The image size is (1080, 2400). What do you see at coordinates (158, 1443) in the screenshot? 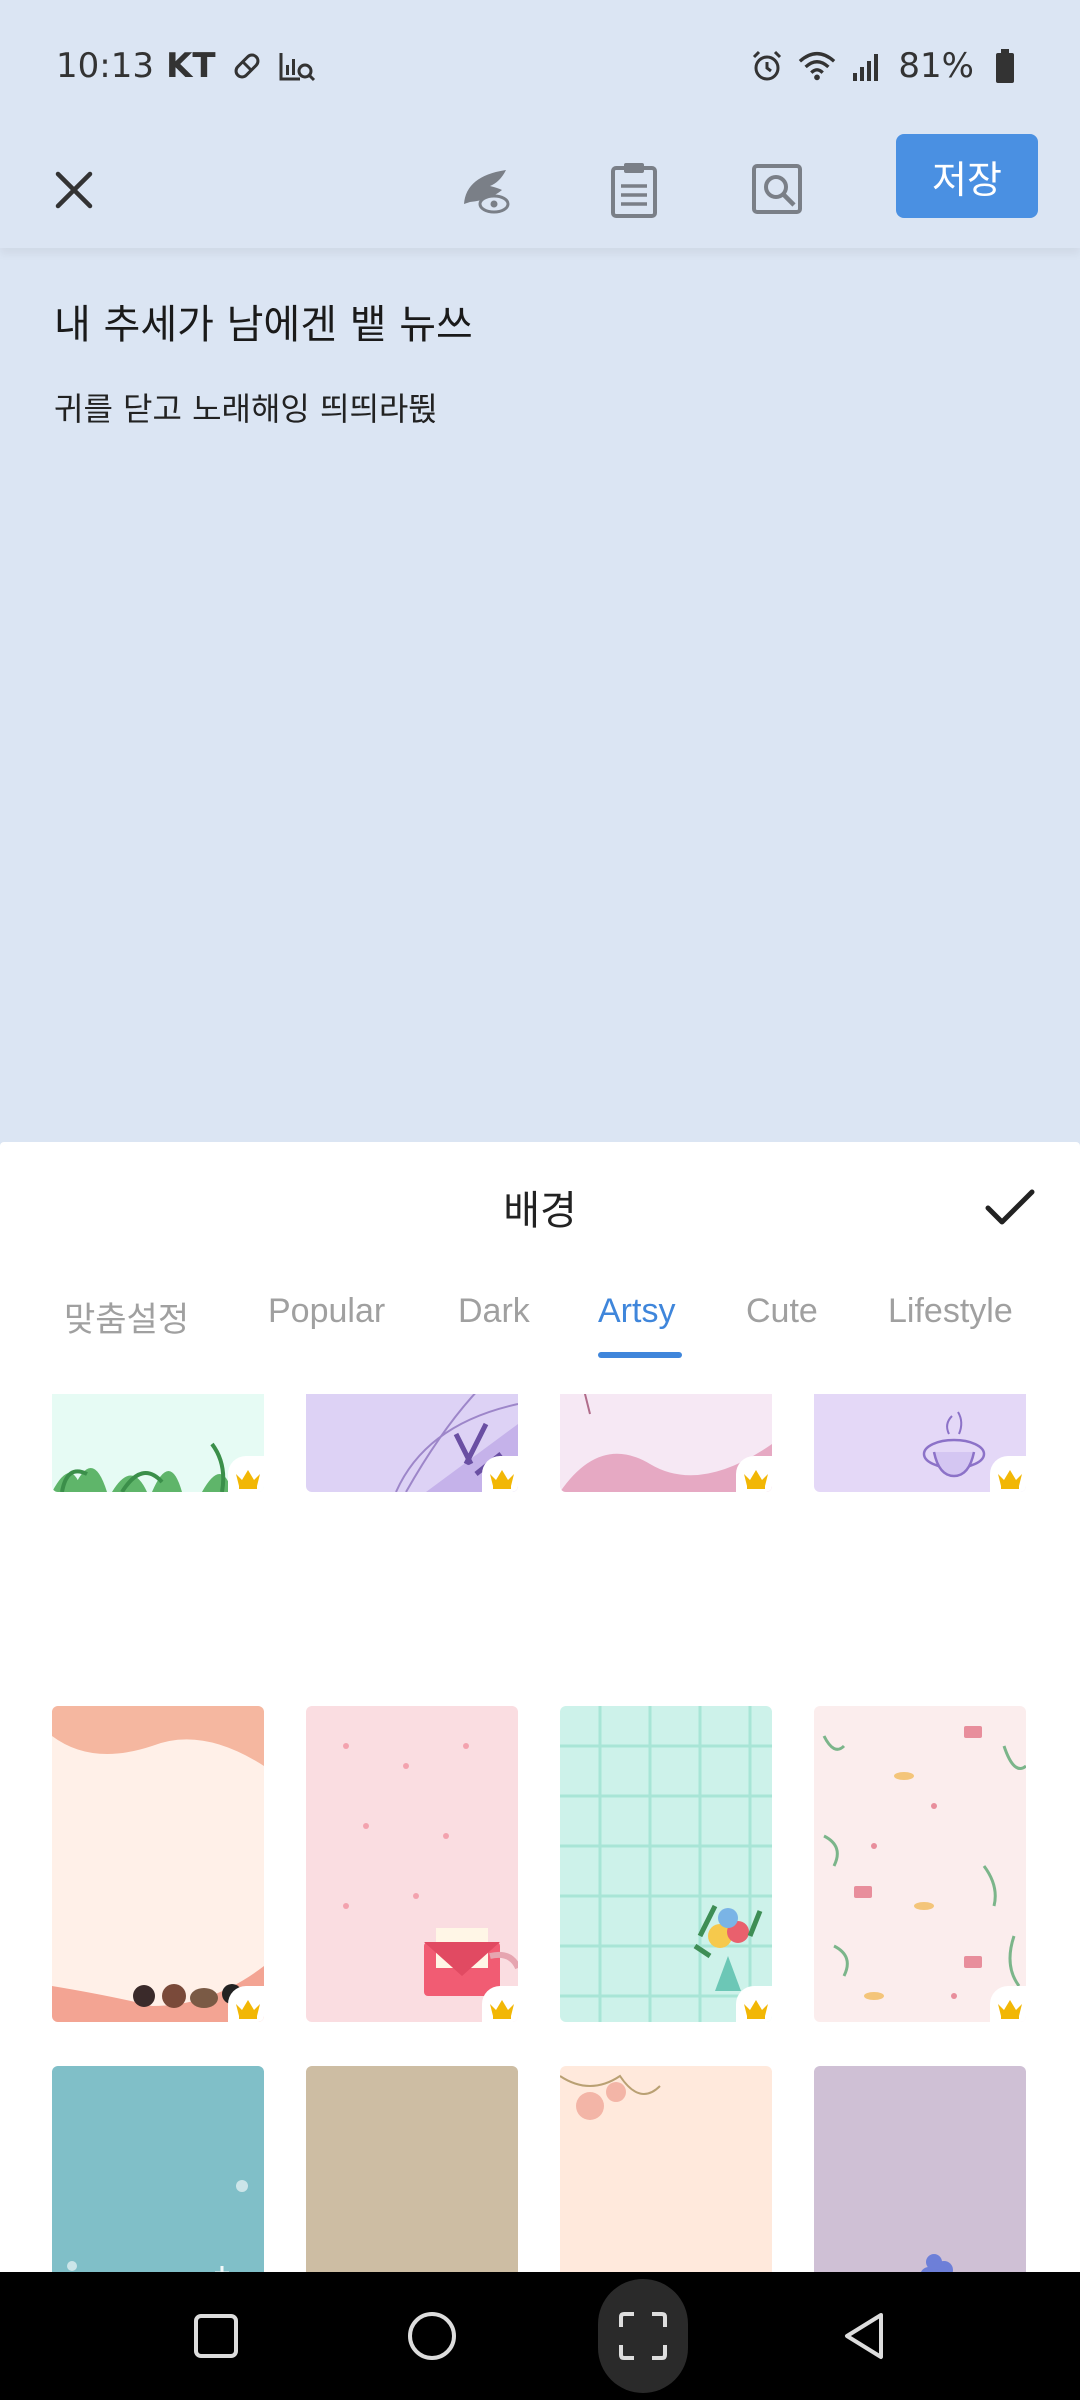
I see `background-thumb-leaves` at bounding box center [158, 1443].